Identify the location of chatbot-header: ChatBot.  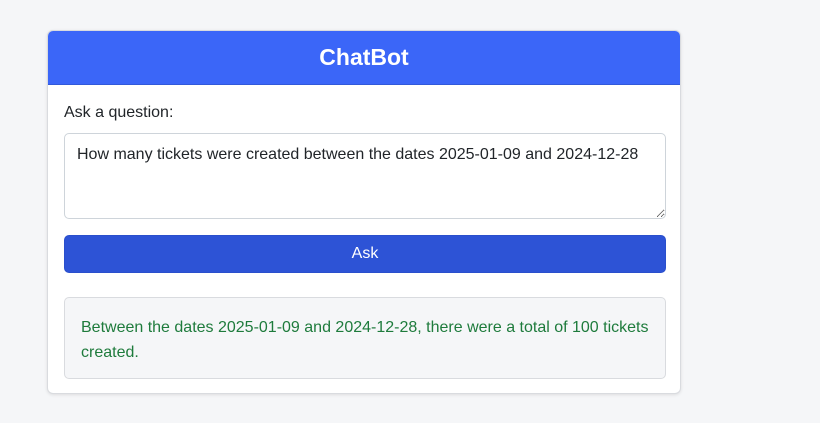
(364, 58).